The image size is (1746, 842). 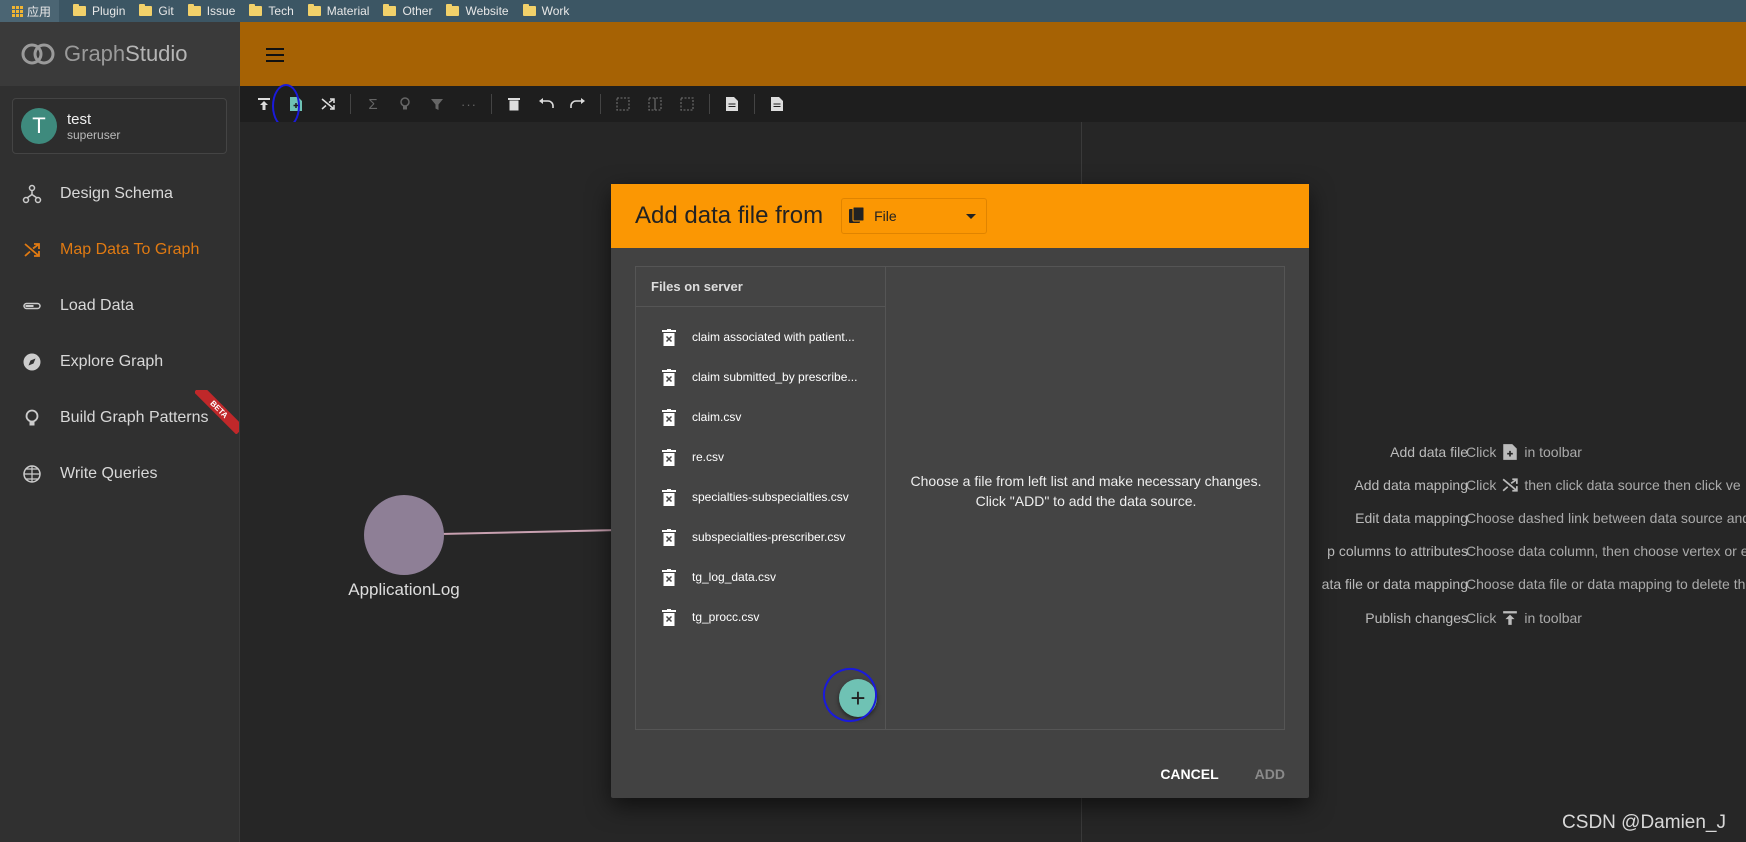 What do you see at coordinates (546, 104) in the screenshot?
I see `undo-button` at bounding box center [546, 104].